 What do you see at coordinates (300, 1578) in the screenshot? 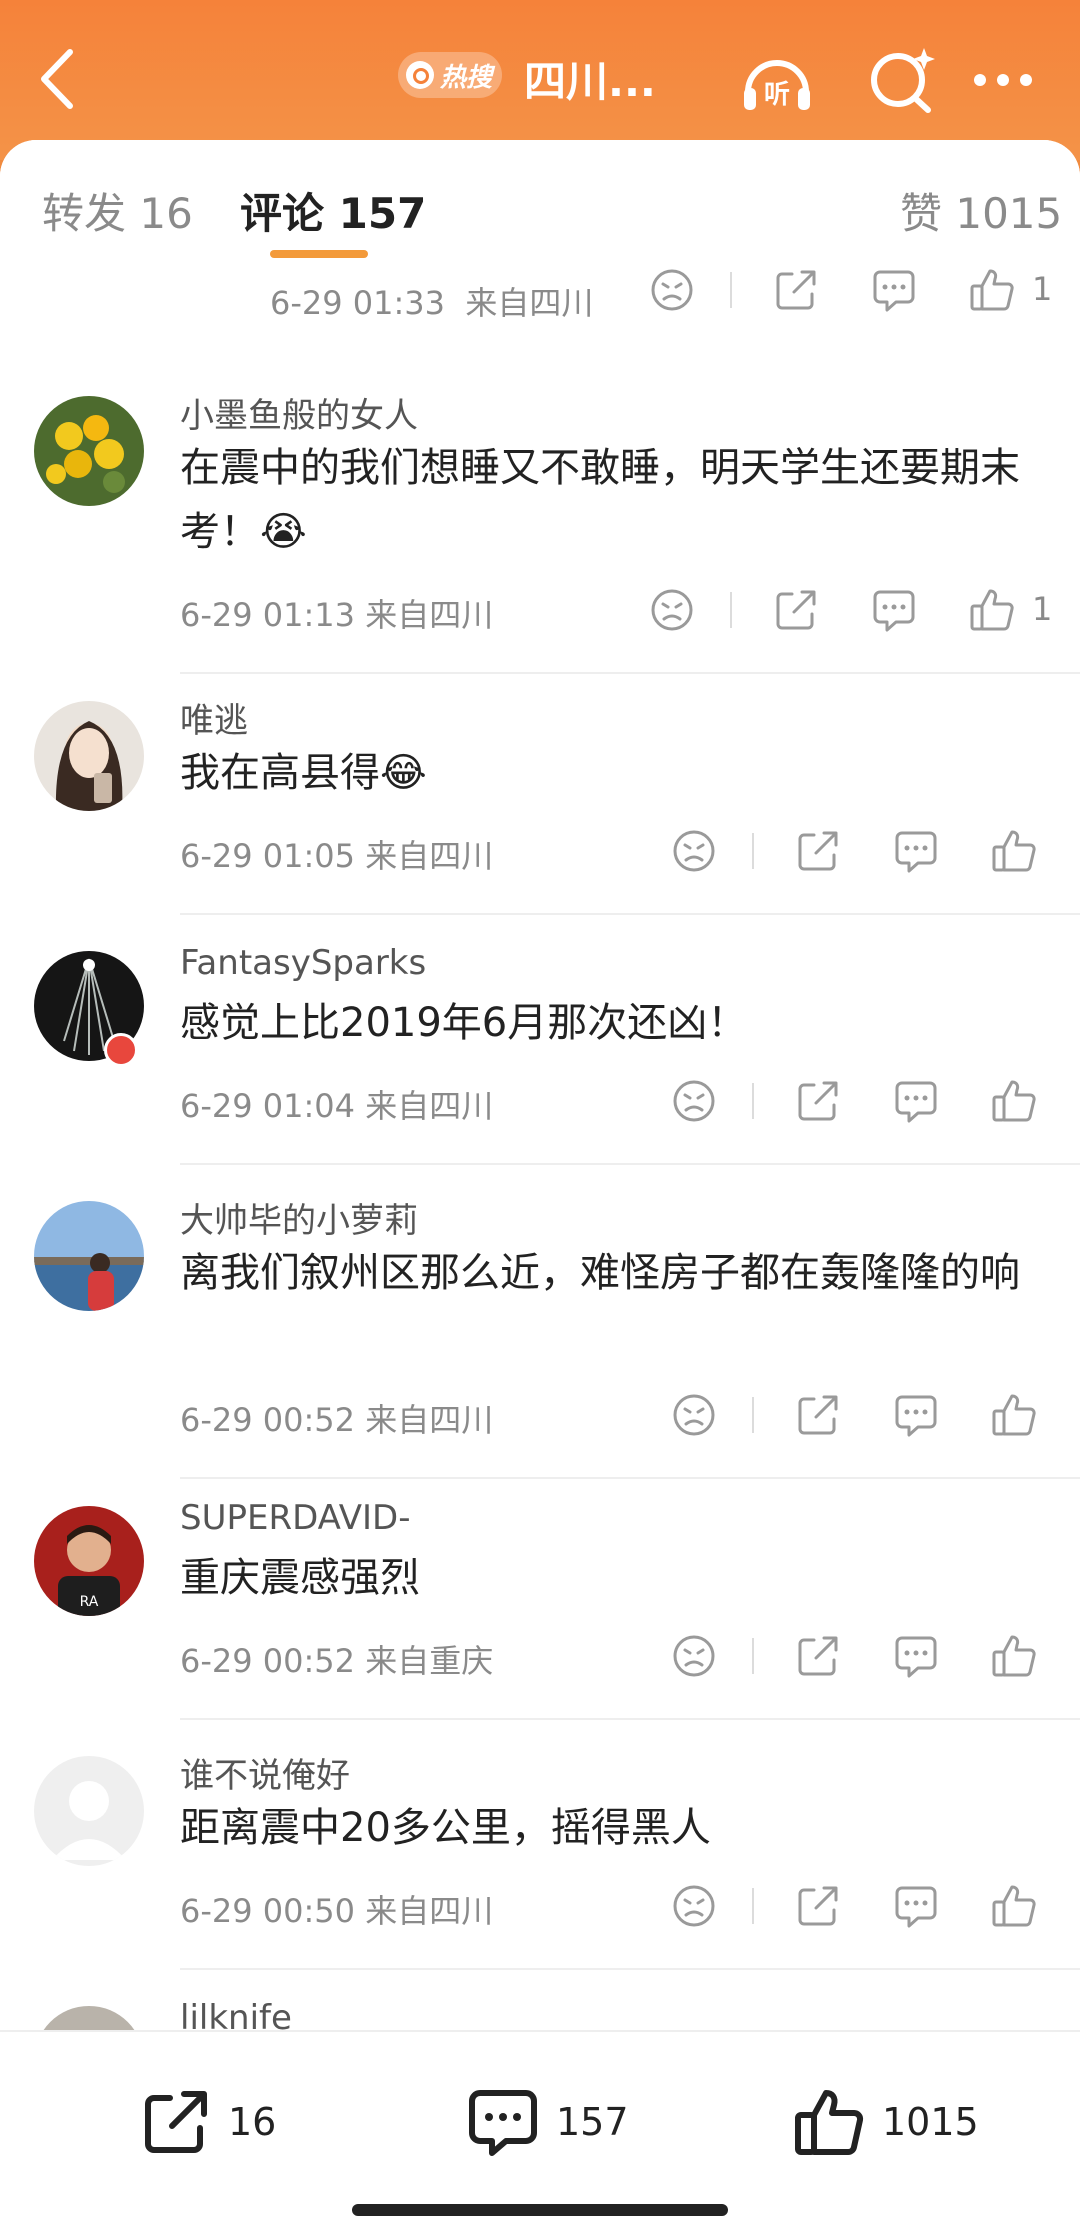
I see `comment-text: 重庆震感强烈` at bounding box center [300, 1578].